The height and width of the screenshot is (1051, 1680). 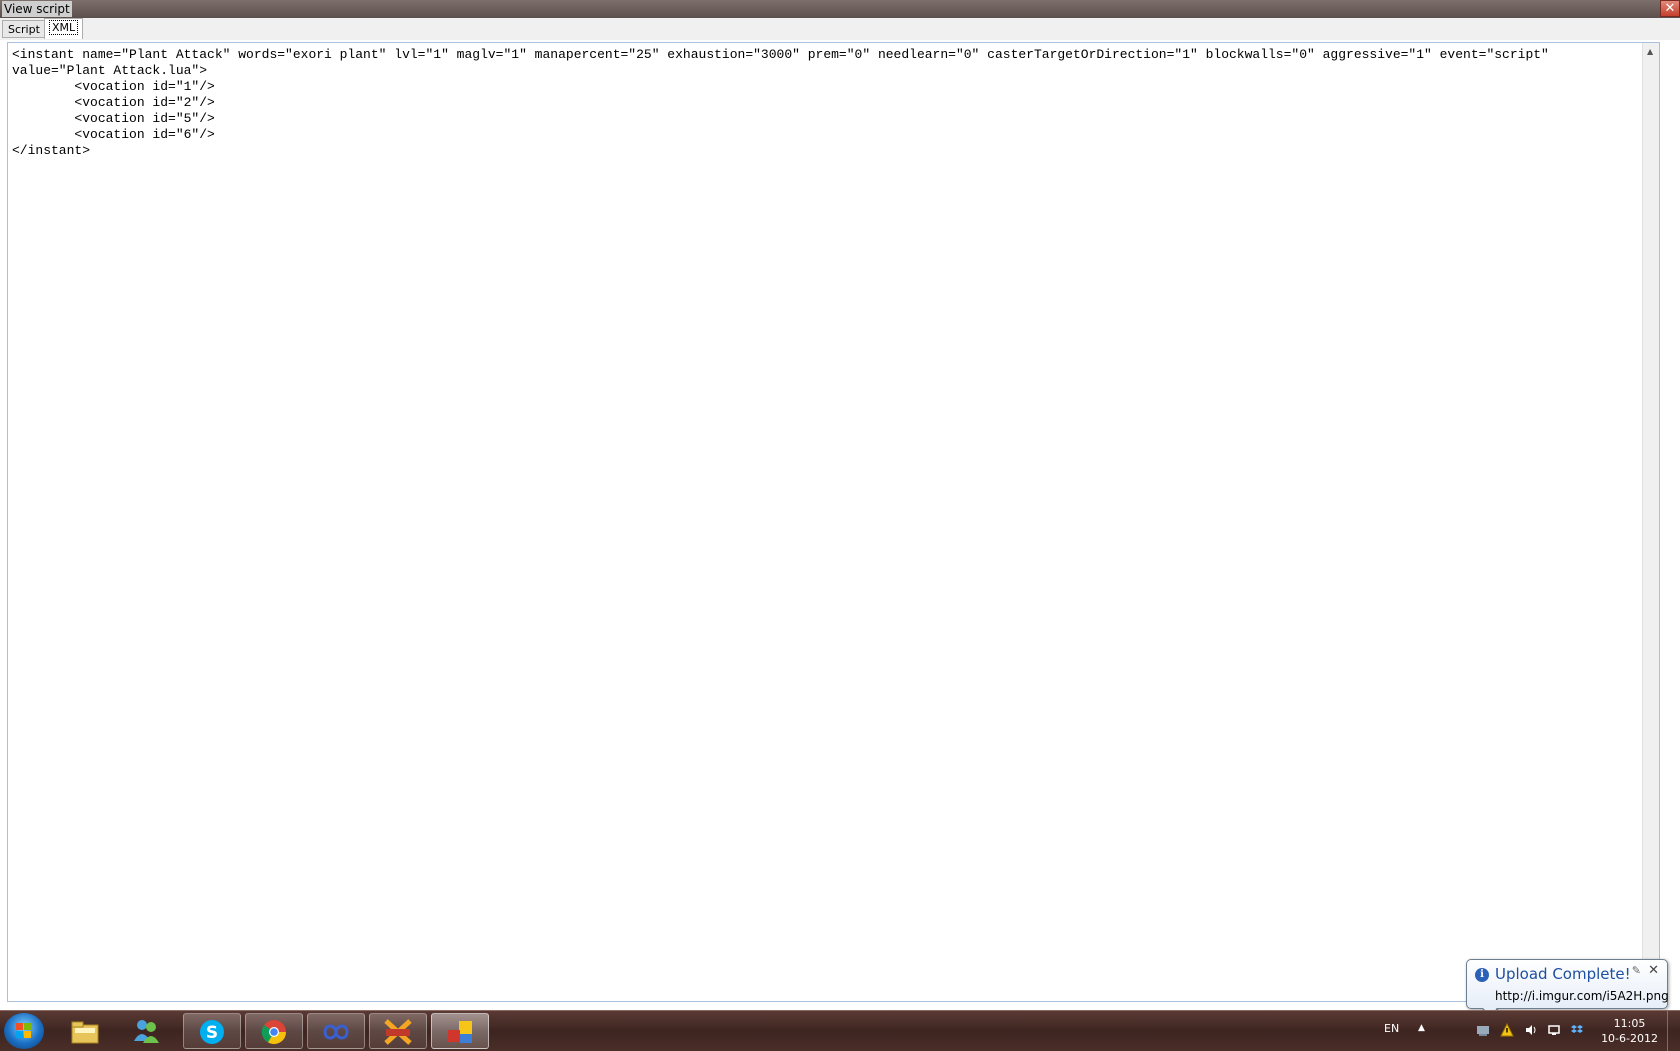 I want to click on language-indicator: EN, so click(x=1391, y=1028).